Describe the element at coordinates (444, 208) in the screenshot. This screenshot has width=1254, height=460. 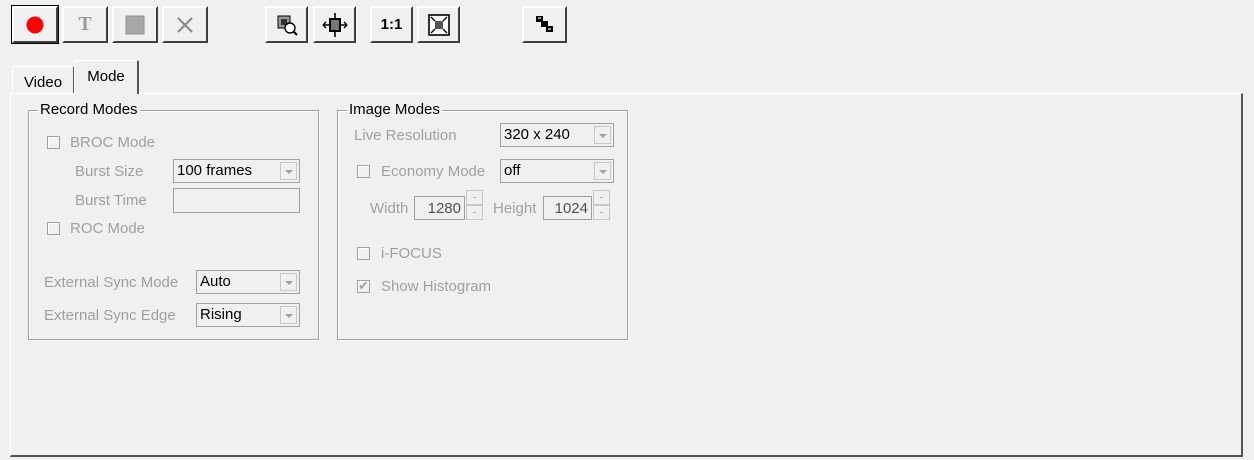
I see `width-value: 1280` at that location.